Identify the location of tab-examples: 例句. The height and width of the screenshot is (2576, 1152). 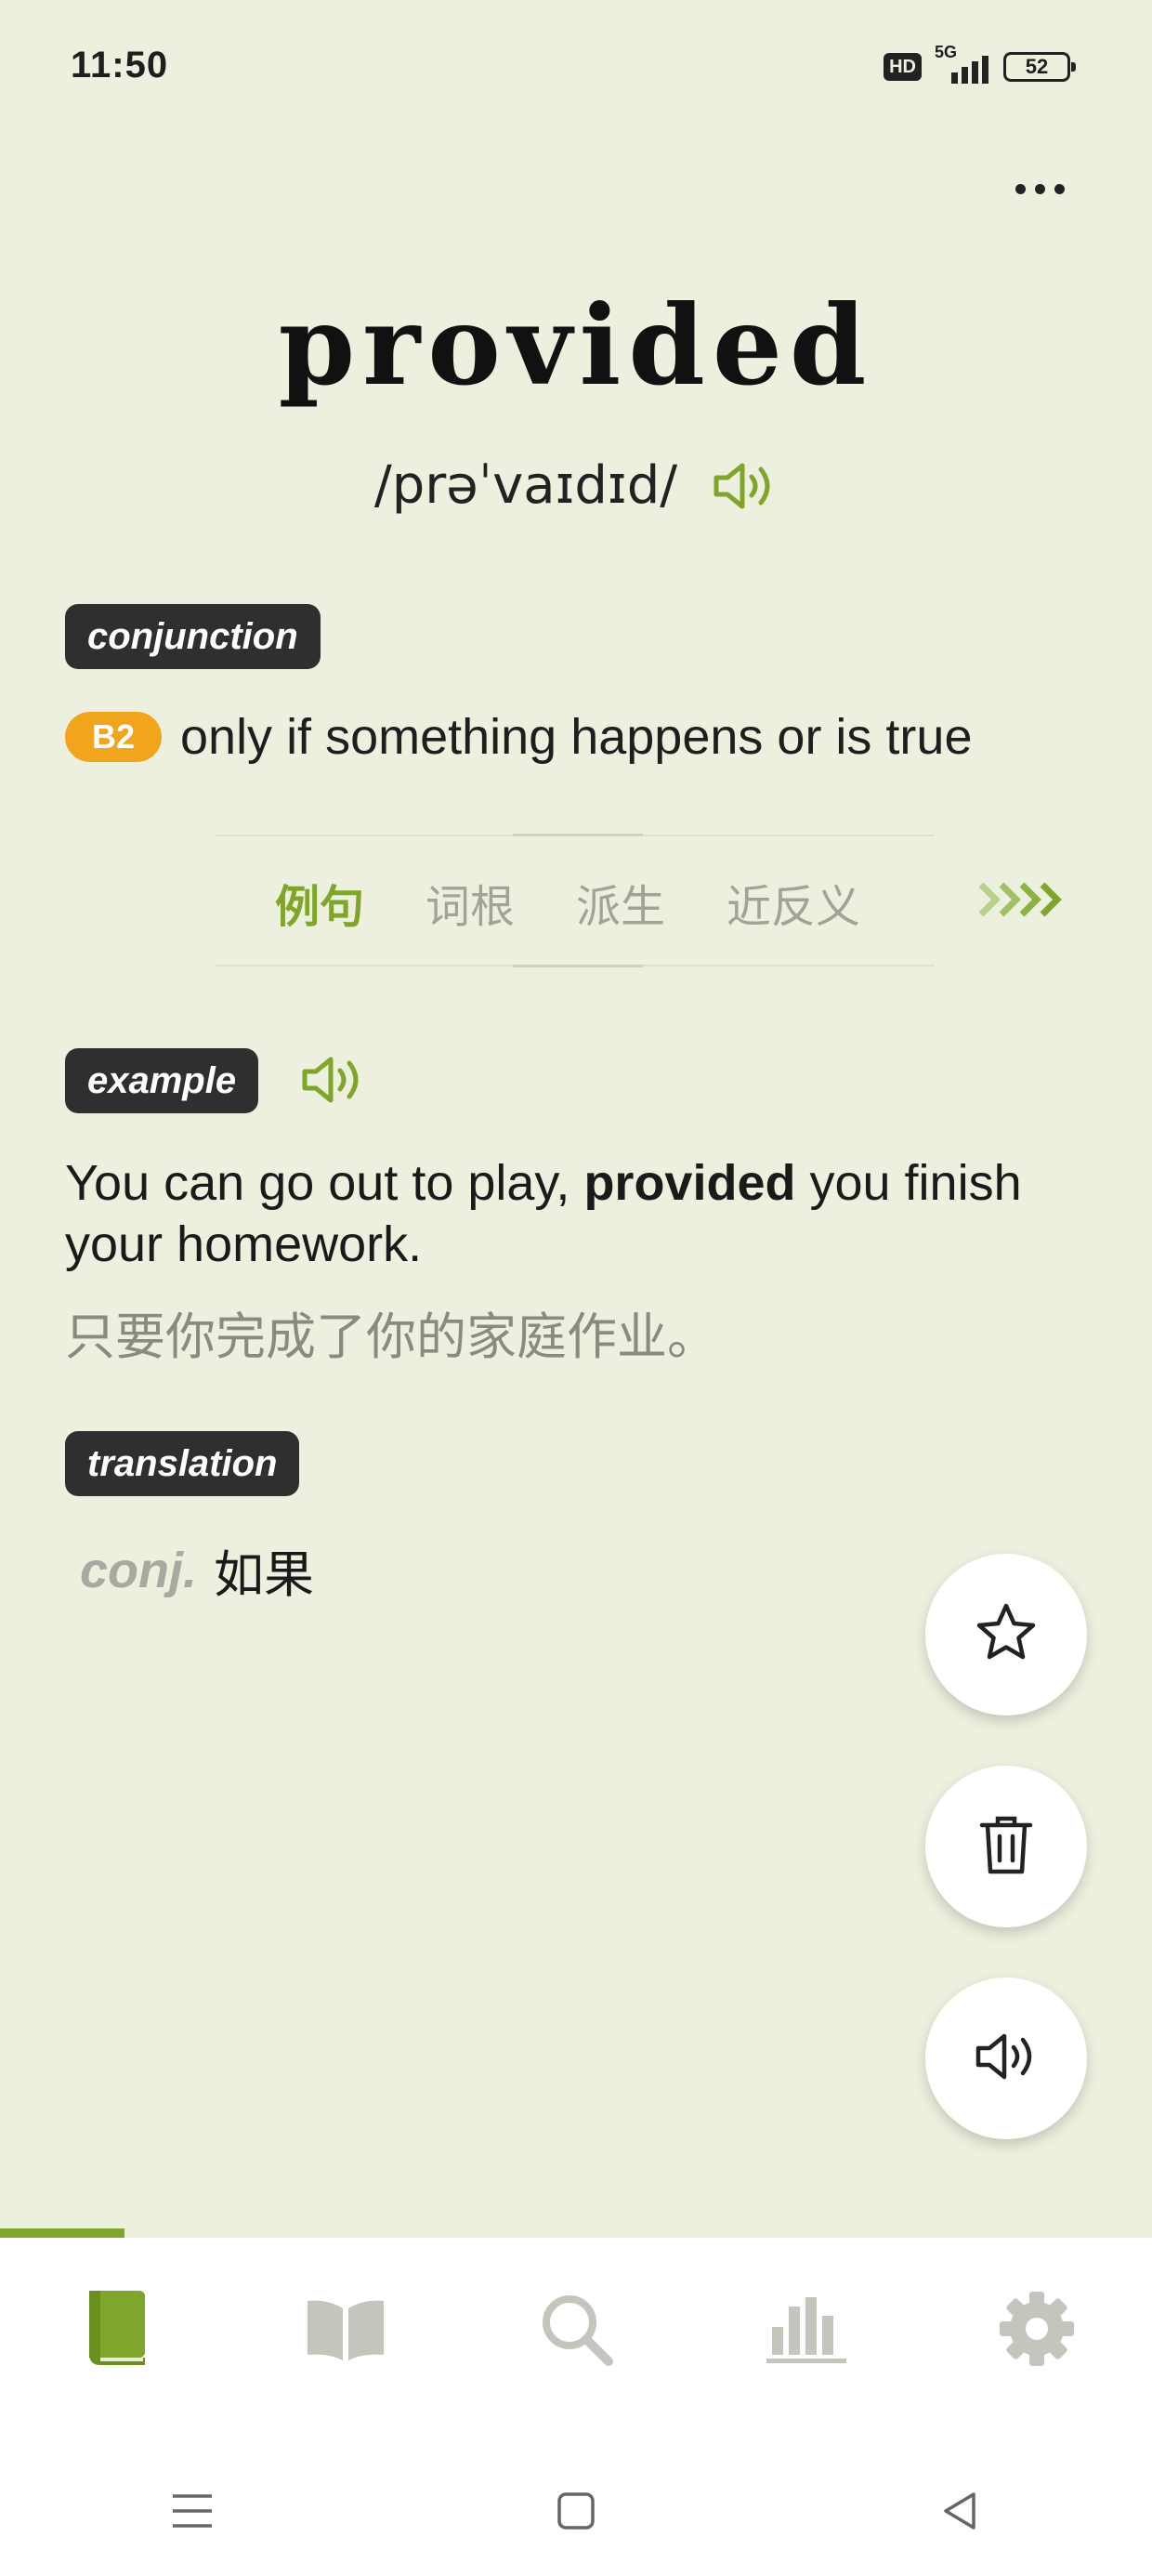
(319, 902).